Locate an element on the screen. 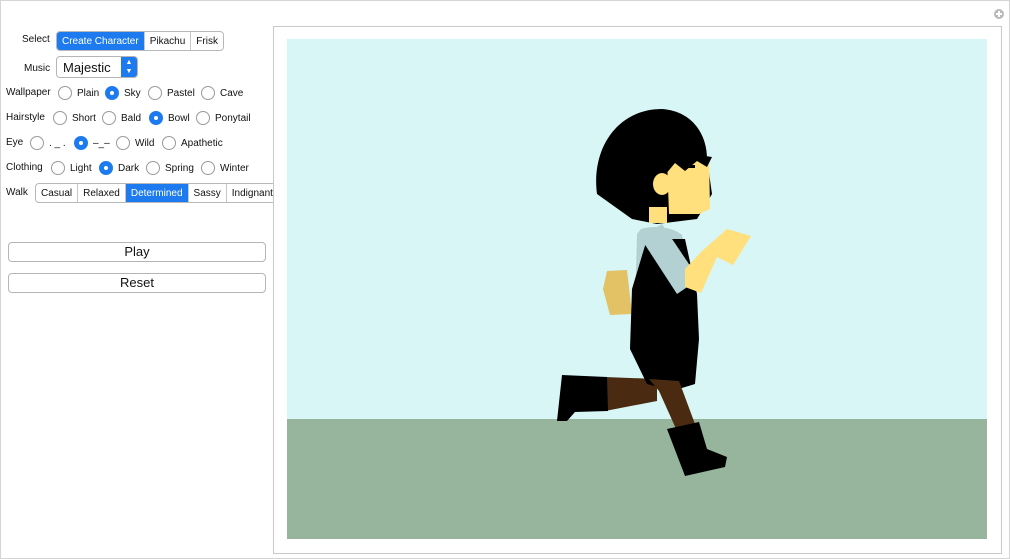 The width and height of the screenshot is (1010, 559). neck is located at coordinates (658, 215).